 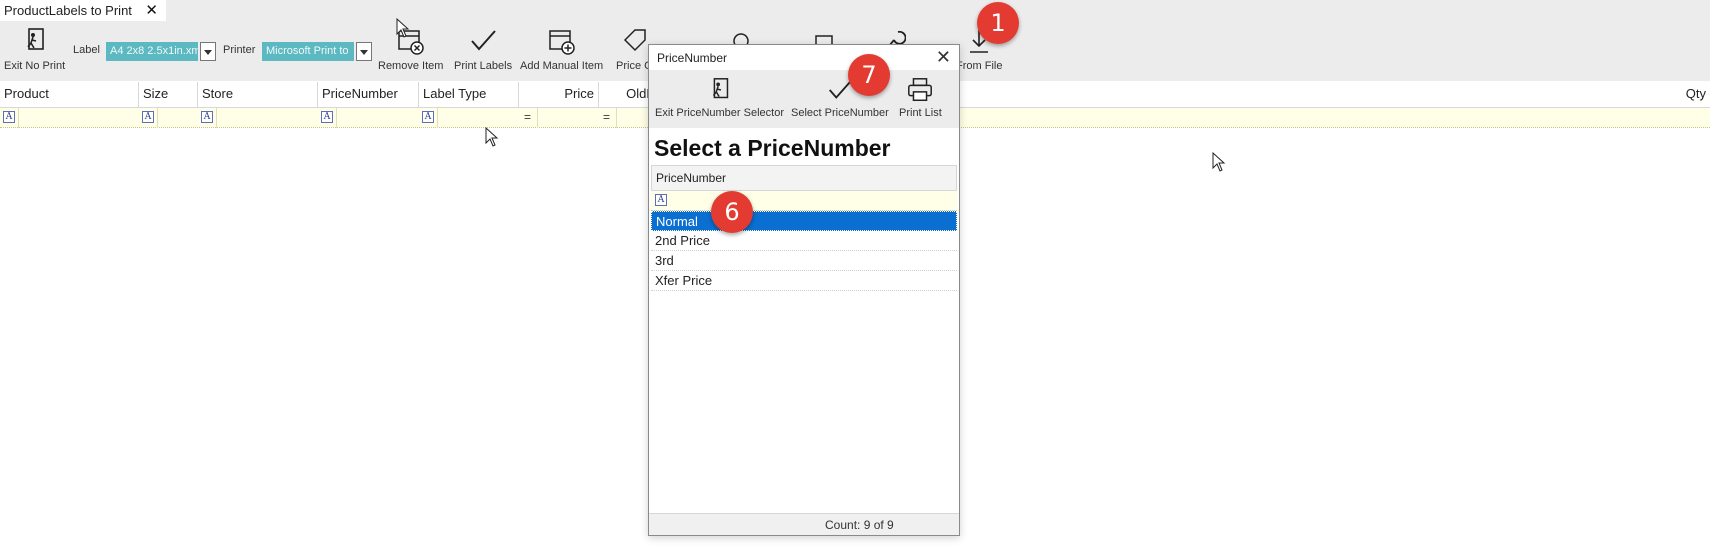 I want to click on print-labels-label: Print Labels, so click(x=483, y=66).